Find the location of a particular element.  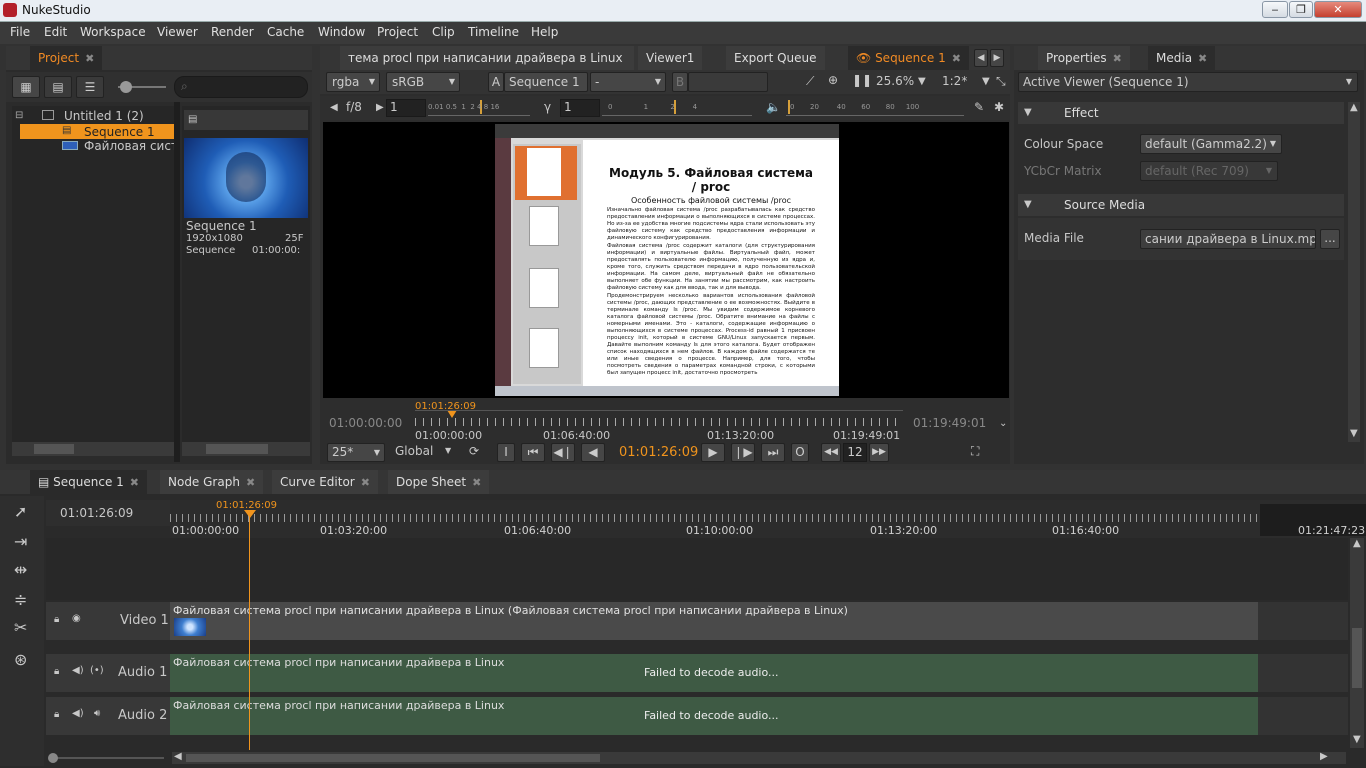

speaker-icon: ◀) is located at coordinates (78, 670).